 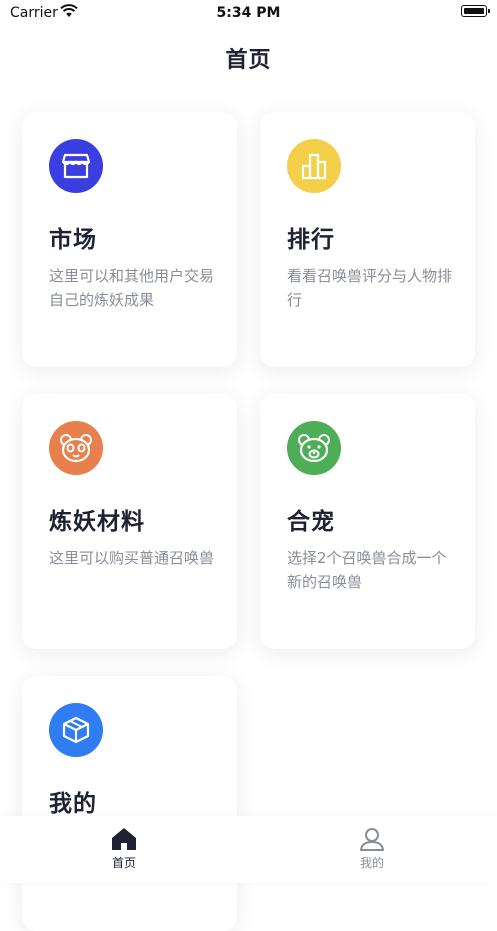 What do you see at coordinates (97, 522) in the screenshot?
I see `card-title: 炼妖材料` at bounding box center [97, 522].